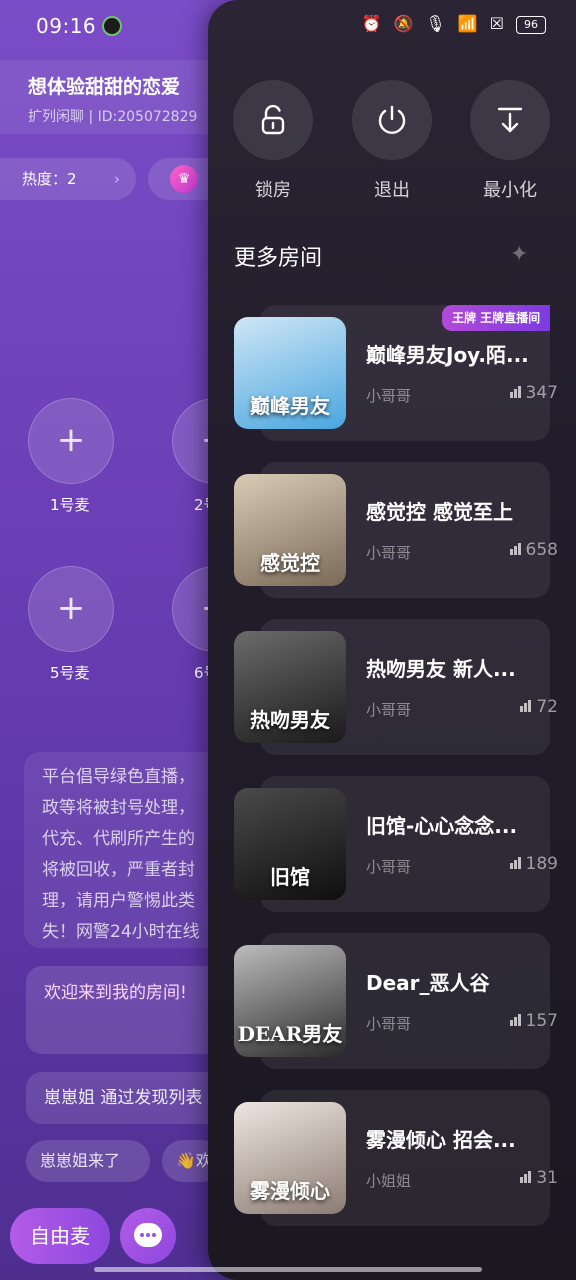 Image resolution: width=576 pixels, height=1280 pixels. I want to click on chat-button, so click(148, 1236).